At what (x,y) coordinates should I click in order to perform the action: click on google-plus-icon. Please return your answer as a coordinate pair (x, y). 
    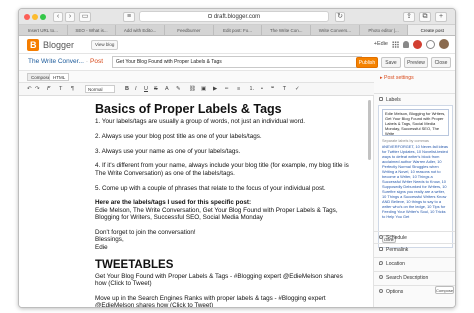
    Looking at the image, I should click on (417, 44).